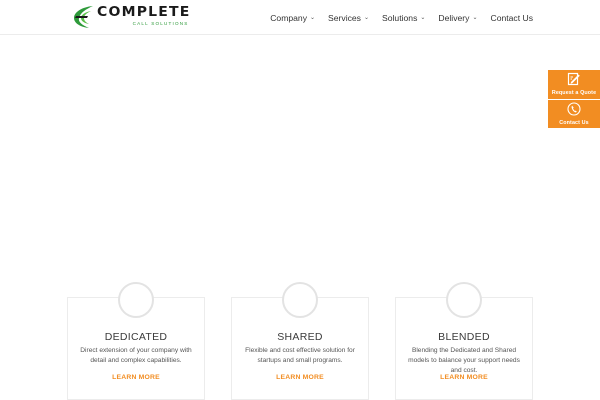 The height and width of the screenshot is (400, 600). Describe the element at coordinates (574, 93) in the screenshot. I see `request-quote-label: Request a Quote` at that location.